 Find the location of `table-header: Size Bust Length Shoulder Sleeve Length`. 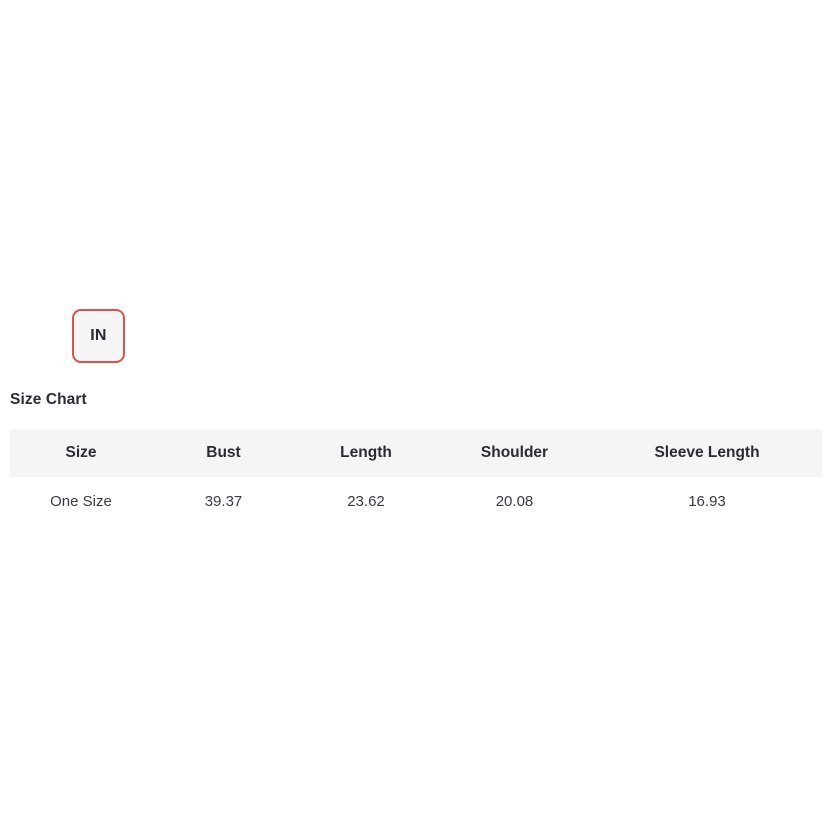

table-header: Size Bust Length Shoulder Sleeve Length is located at coordinates (416, 453).